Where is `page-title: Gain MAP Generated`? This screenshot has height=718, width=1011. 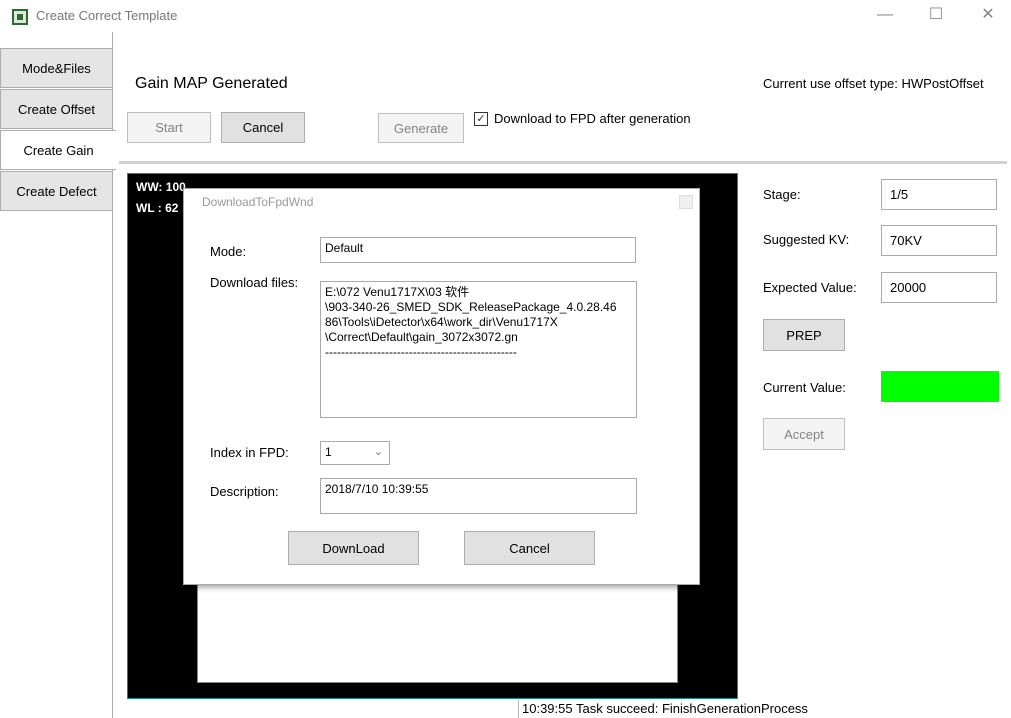
page-title: Gain MAP Generated is located at coordinates (211, 83).